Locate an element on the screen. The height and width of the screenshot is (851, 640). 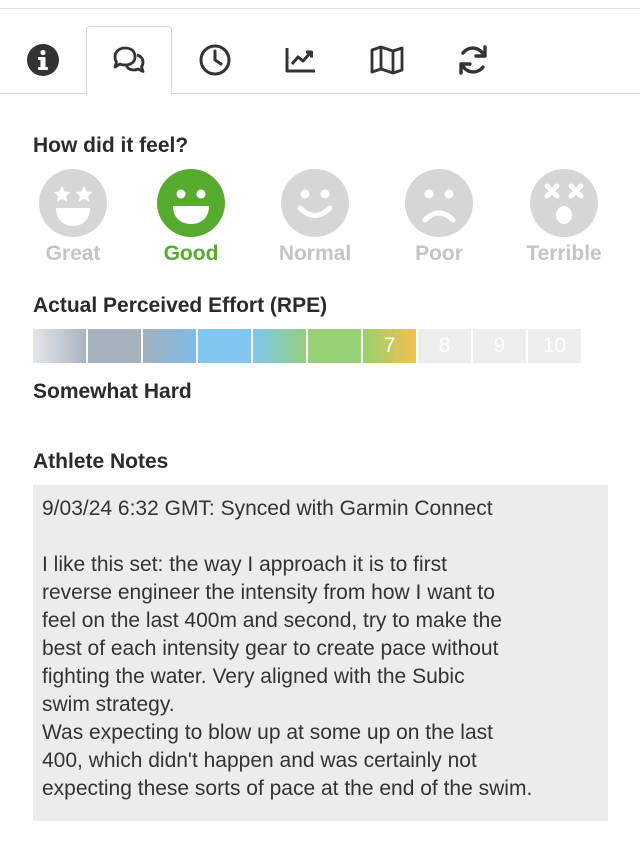
feel-option-terrible: Terrible is located at coordinates (564, 217).